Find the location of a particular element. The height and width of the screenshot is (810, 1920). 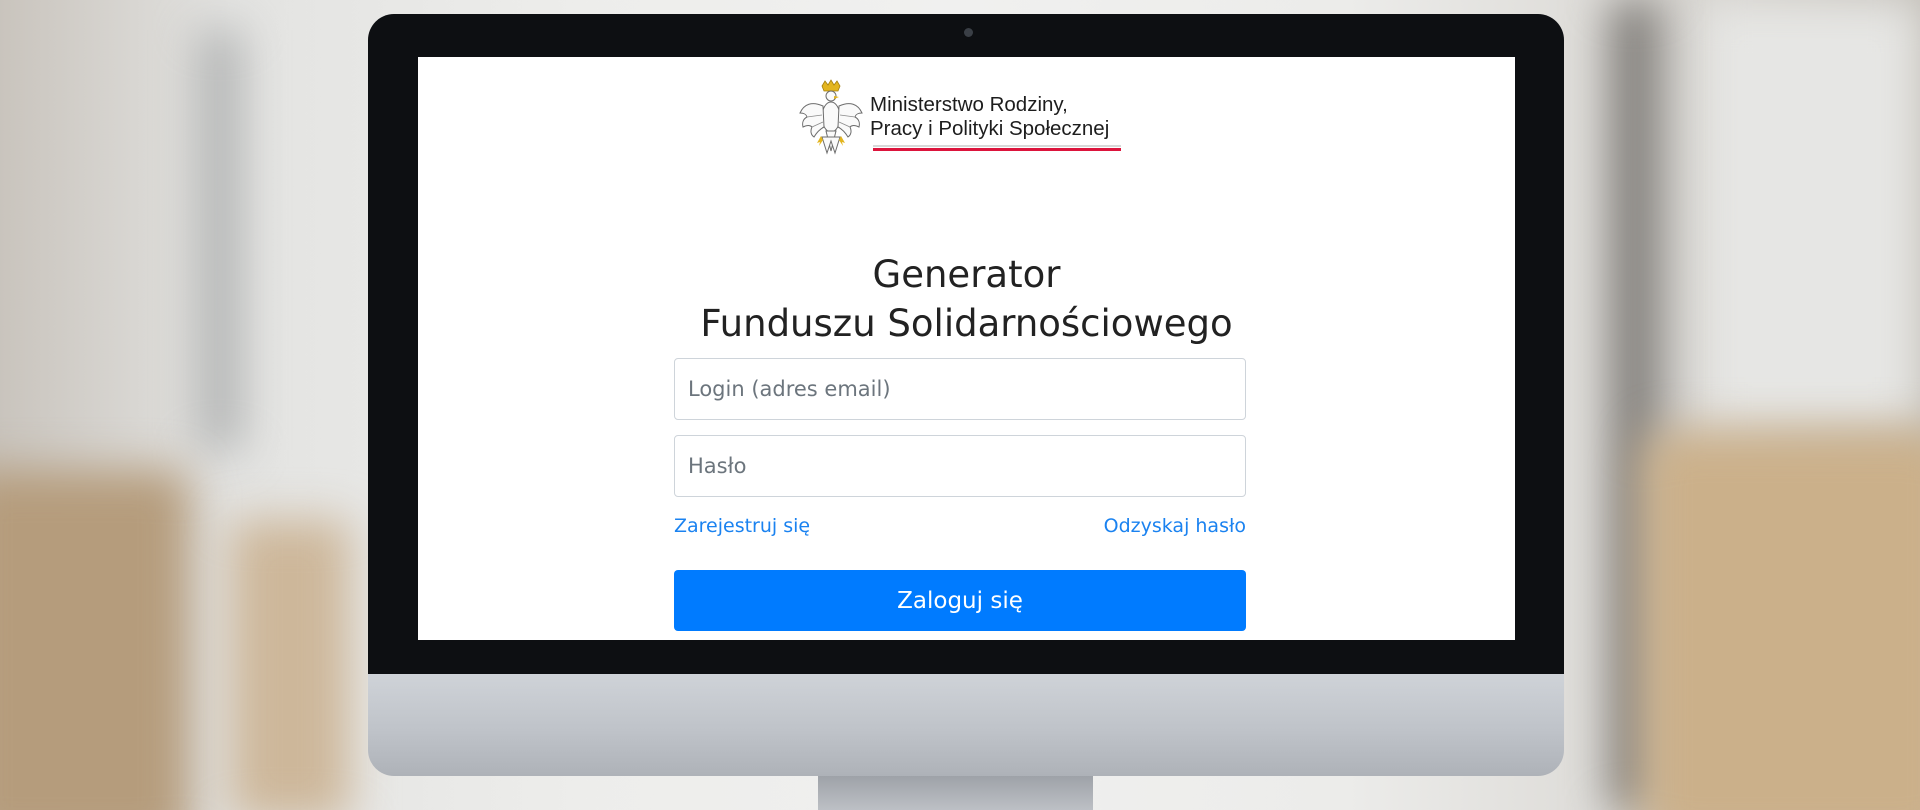

monitor-stand is located at coordinates (955, 793).